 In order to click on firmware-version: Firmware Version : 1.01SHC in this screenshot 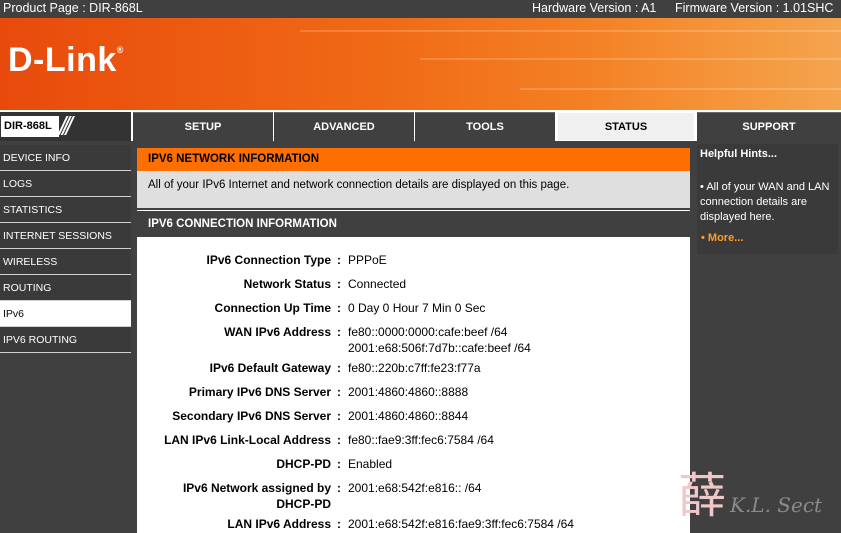, I will do `click(754, 8)`.